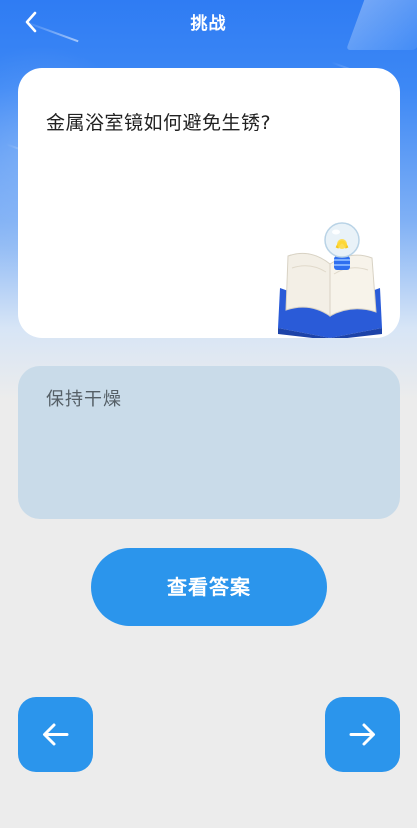 The height and width of the screenshot is (828, 417). What do you see at coordinates (84, 399) in the screenshot?
I see `answer-text: 保持干燥` at bounding box center [84, 399].